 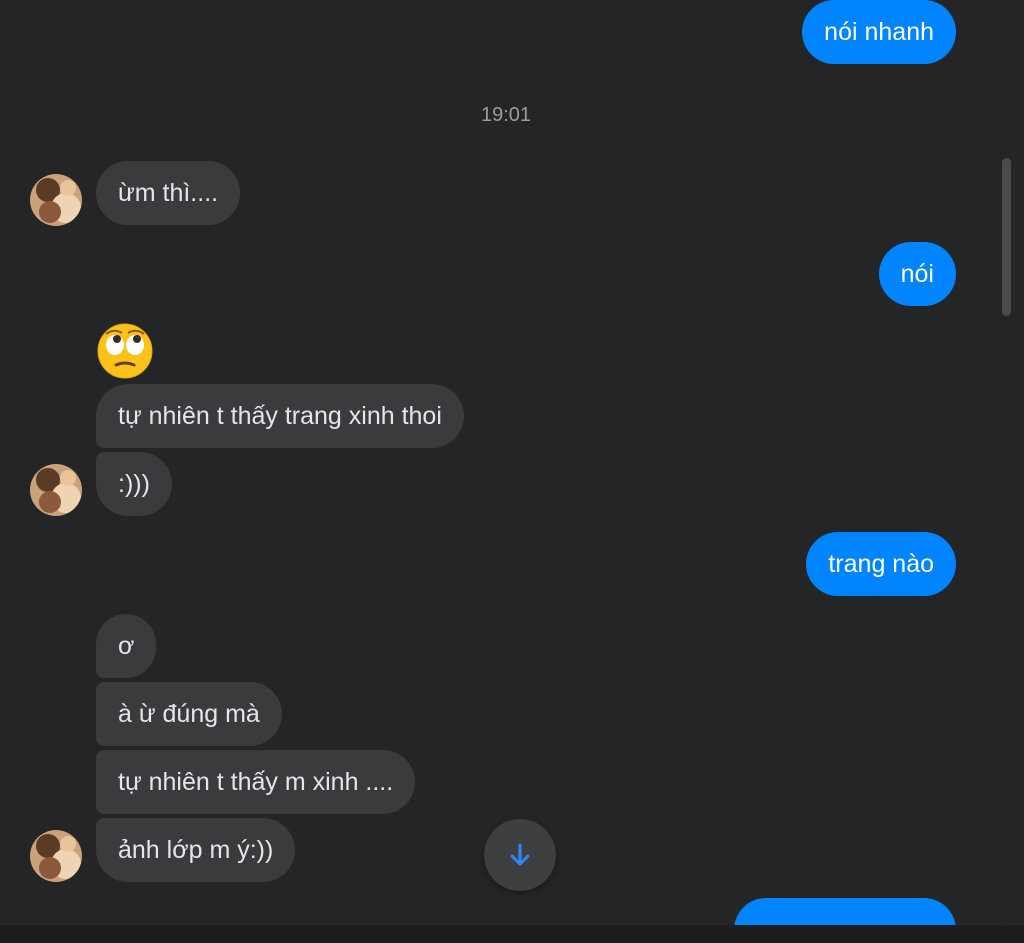 What do you see at coordinates (196, 850) in the screenshot?
I see `message-incoming: ảnh lớp m ý:))` at bounding box center [196, 850].